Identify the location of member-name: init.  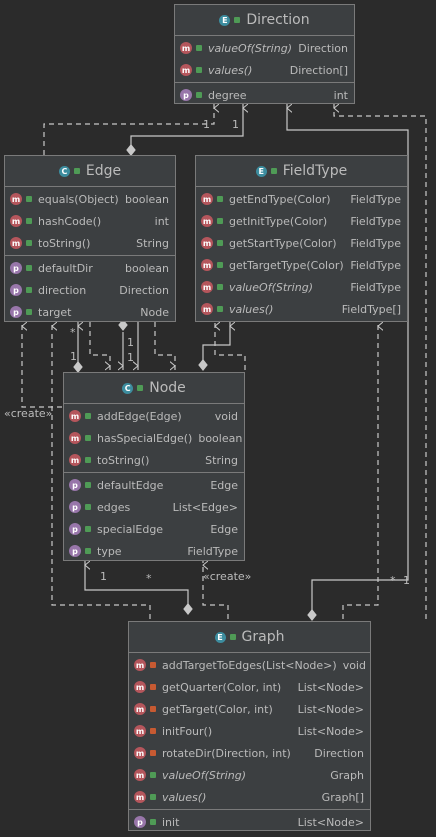
(171, 822).